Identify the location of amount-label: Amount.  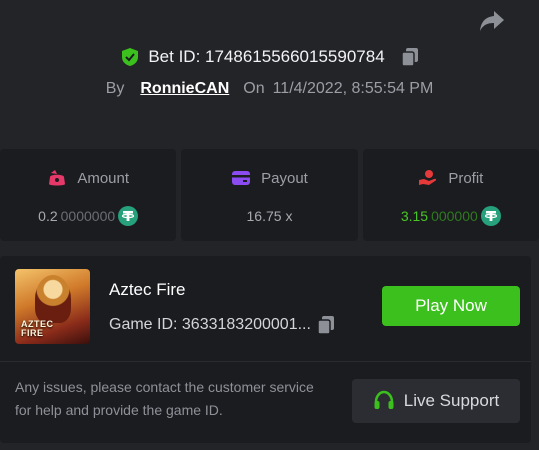
(103, 178).